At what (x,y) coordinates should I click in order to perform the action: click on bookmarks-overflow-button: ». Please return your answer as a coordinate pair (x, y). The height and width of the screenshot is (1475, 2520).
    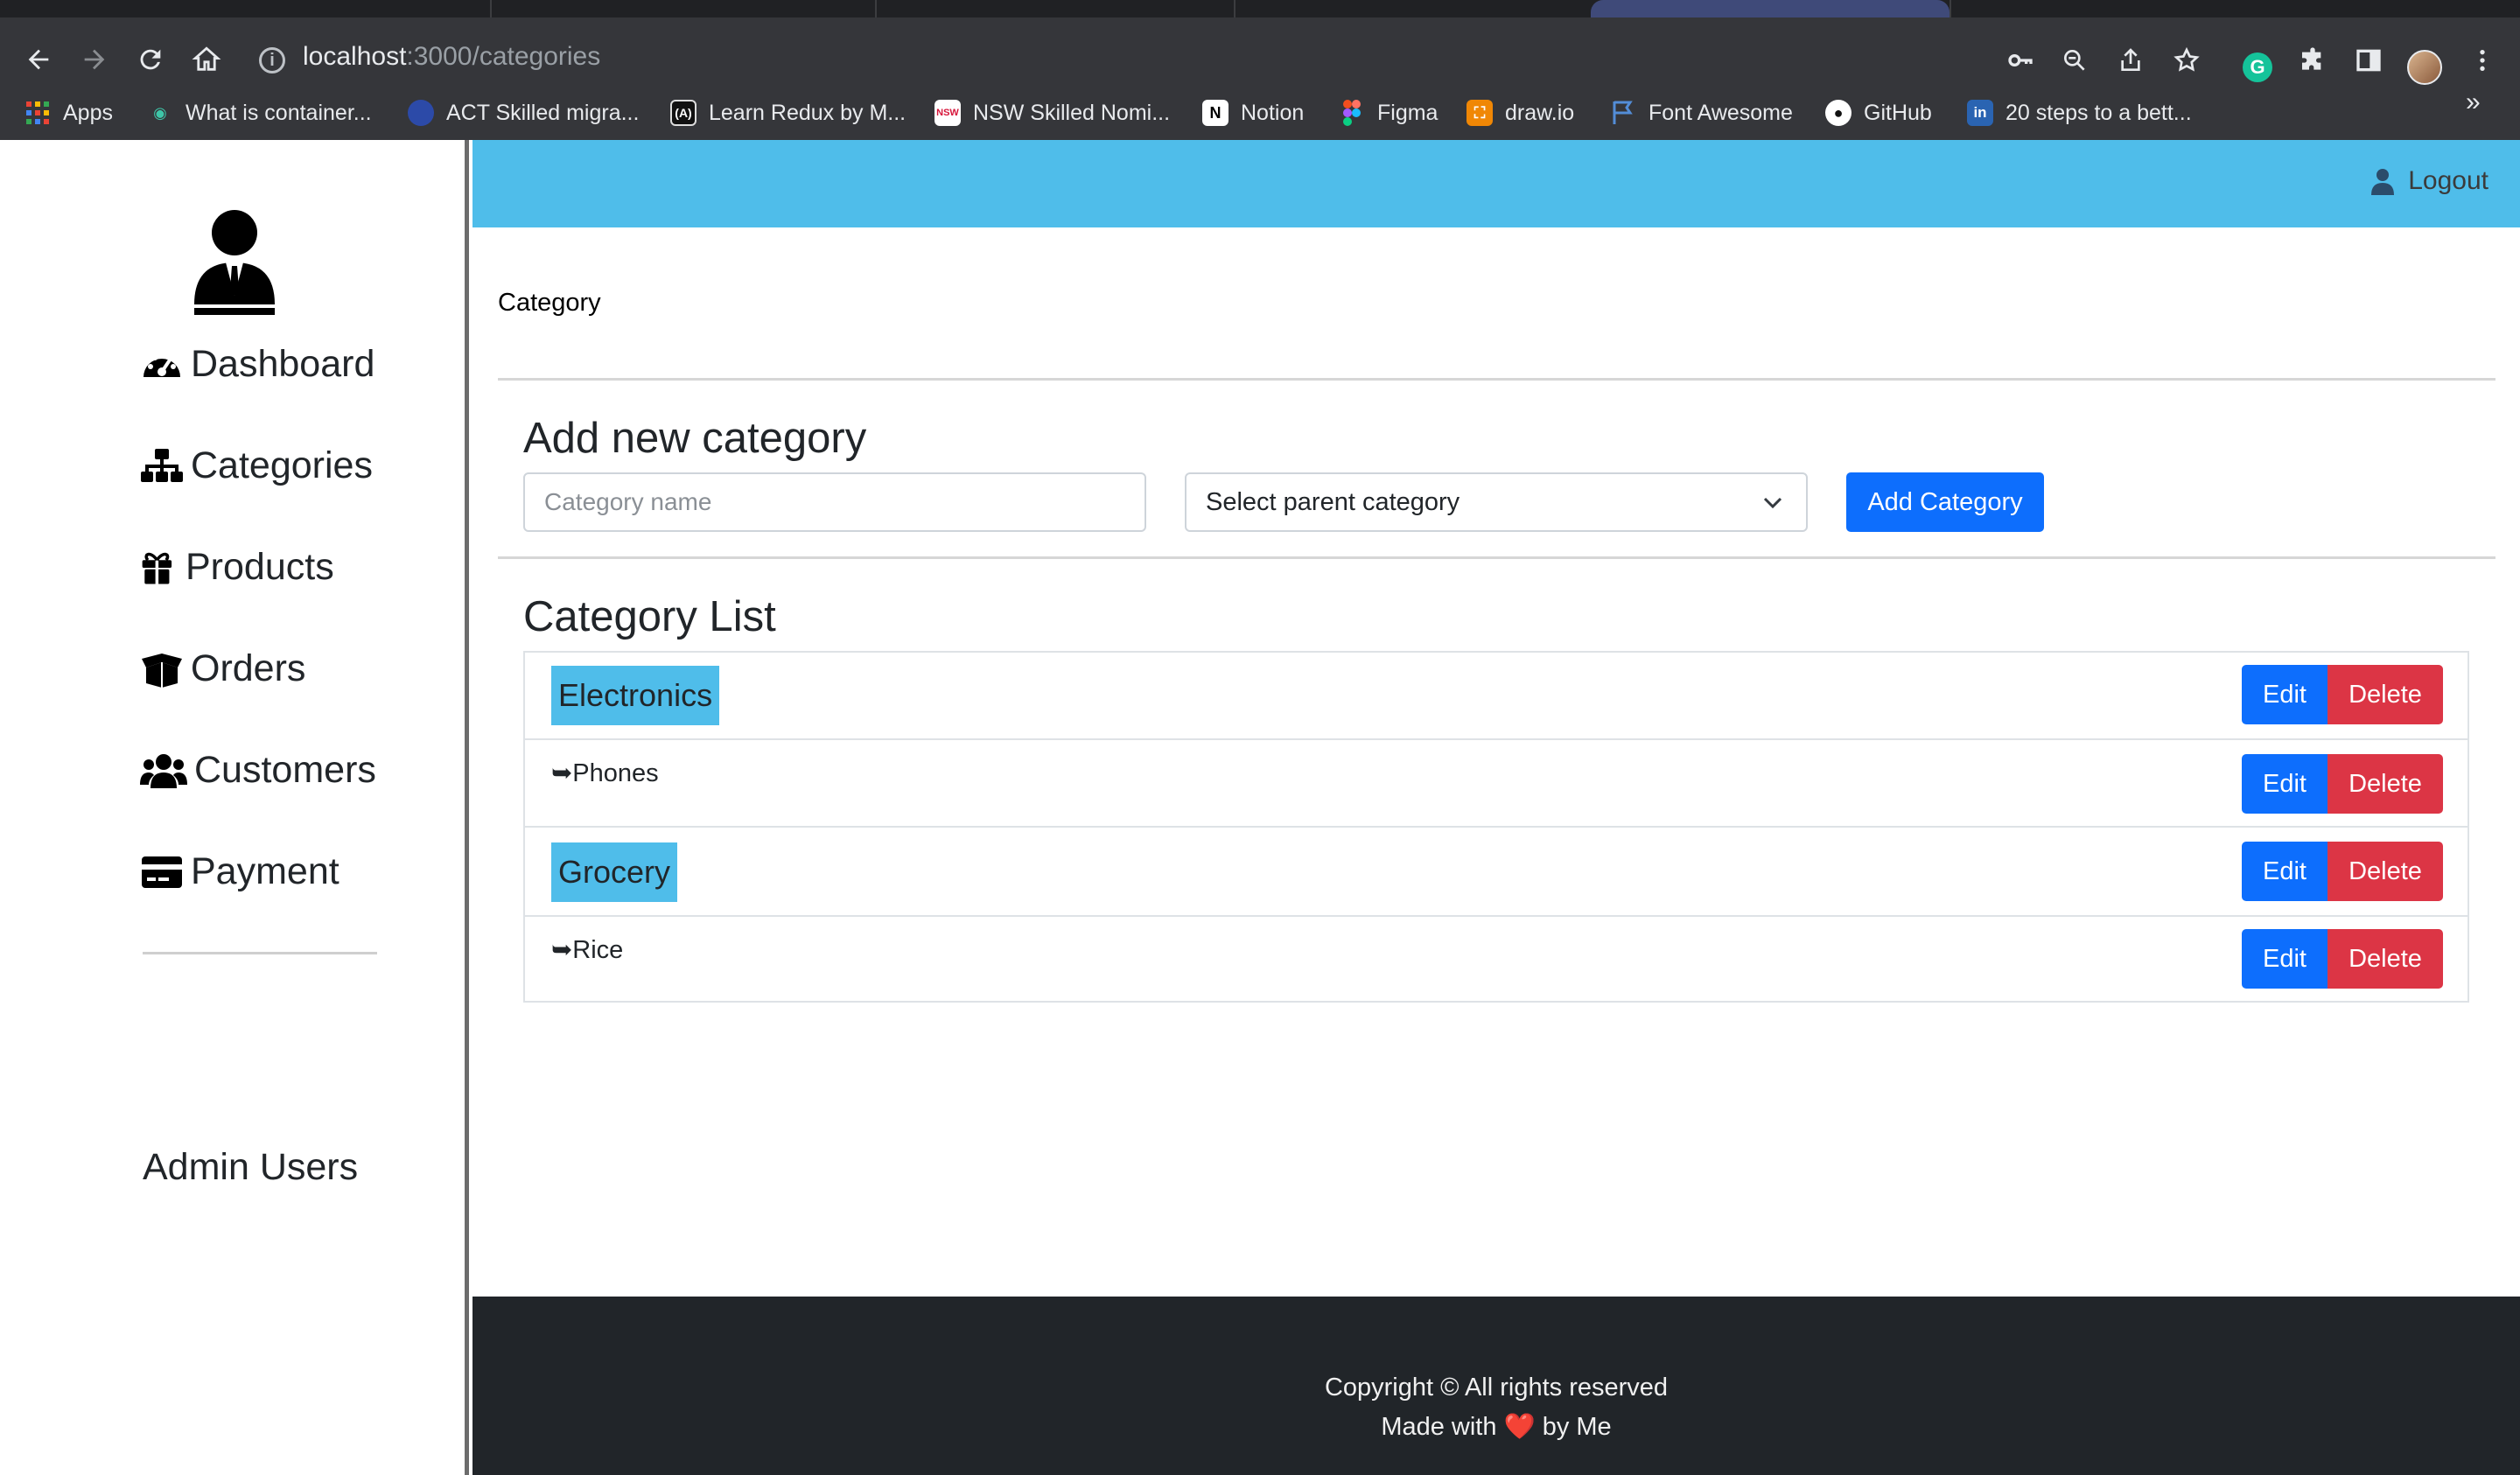
    Looking at the image, I should click on (2473, 102).